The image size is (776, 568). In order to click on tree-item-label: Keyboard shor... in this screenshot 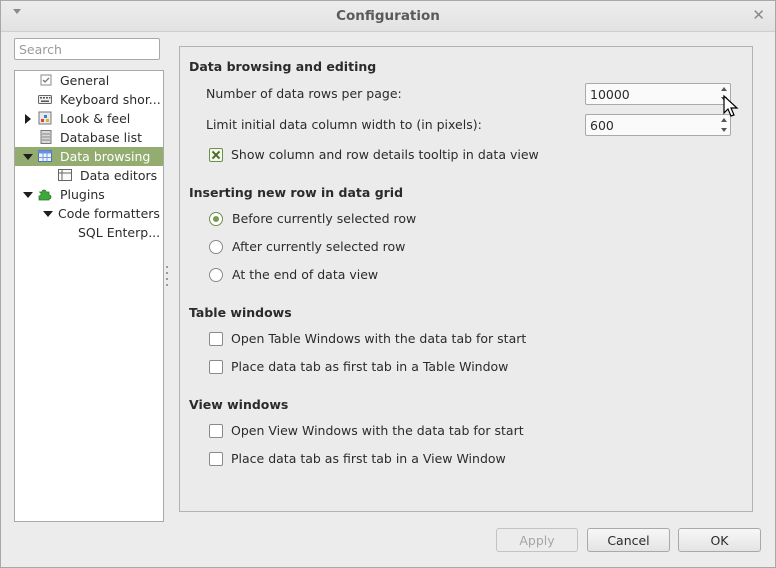, I will do `click(110, 99)`.